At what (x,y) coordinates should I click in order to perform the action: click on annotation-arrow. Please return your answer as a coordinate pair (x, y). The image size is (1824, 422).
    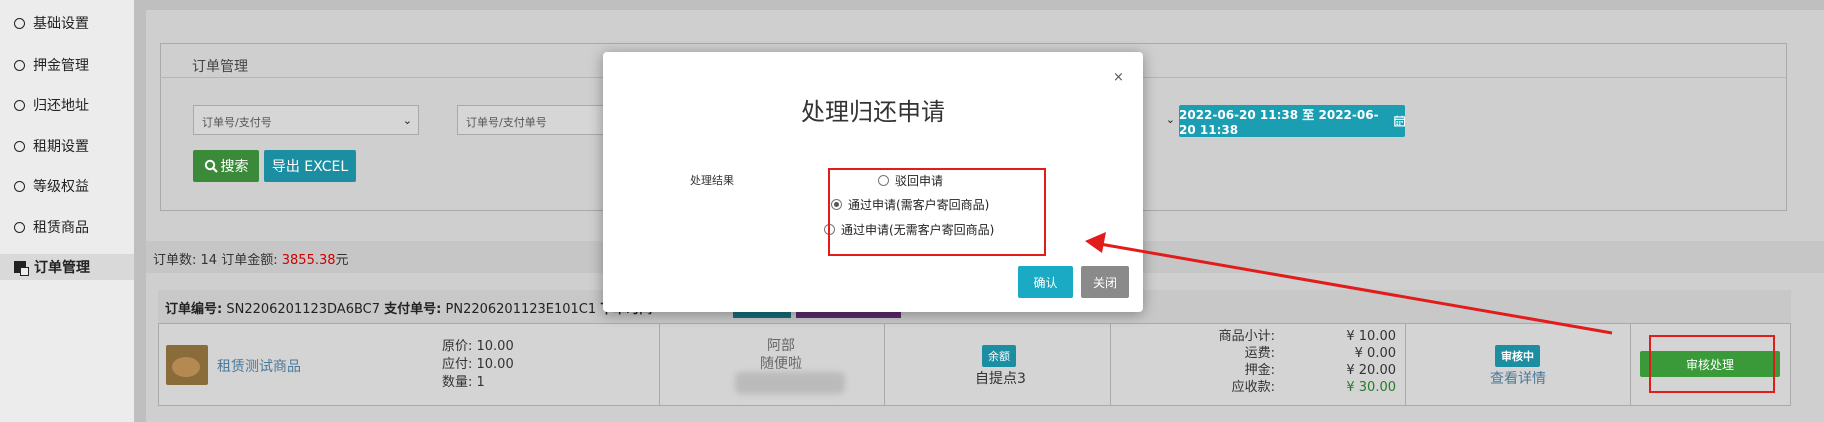
    Looking at the image, I should click on (1349, 283).